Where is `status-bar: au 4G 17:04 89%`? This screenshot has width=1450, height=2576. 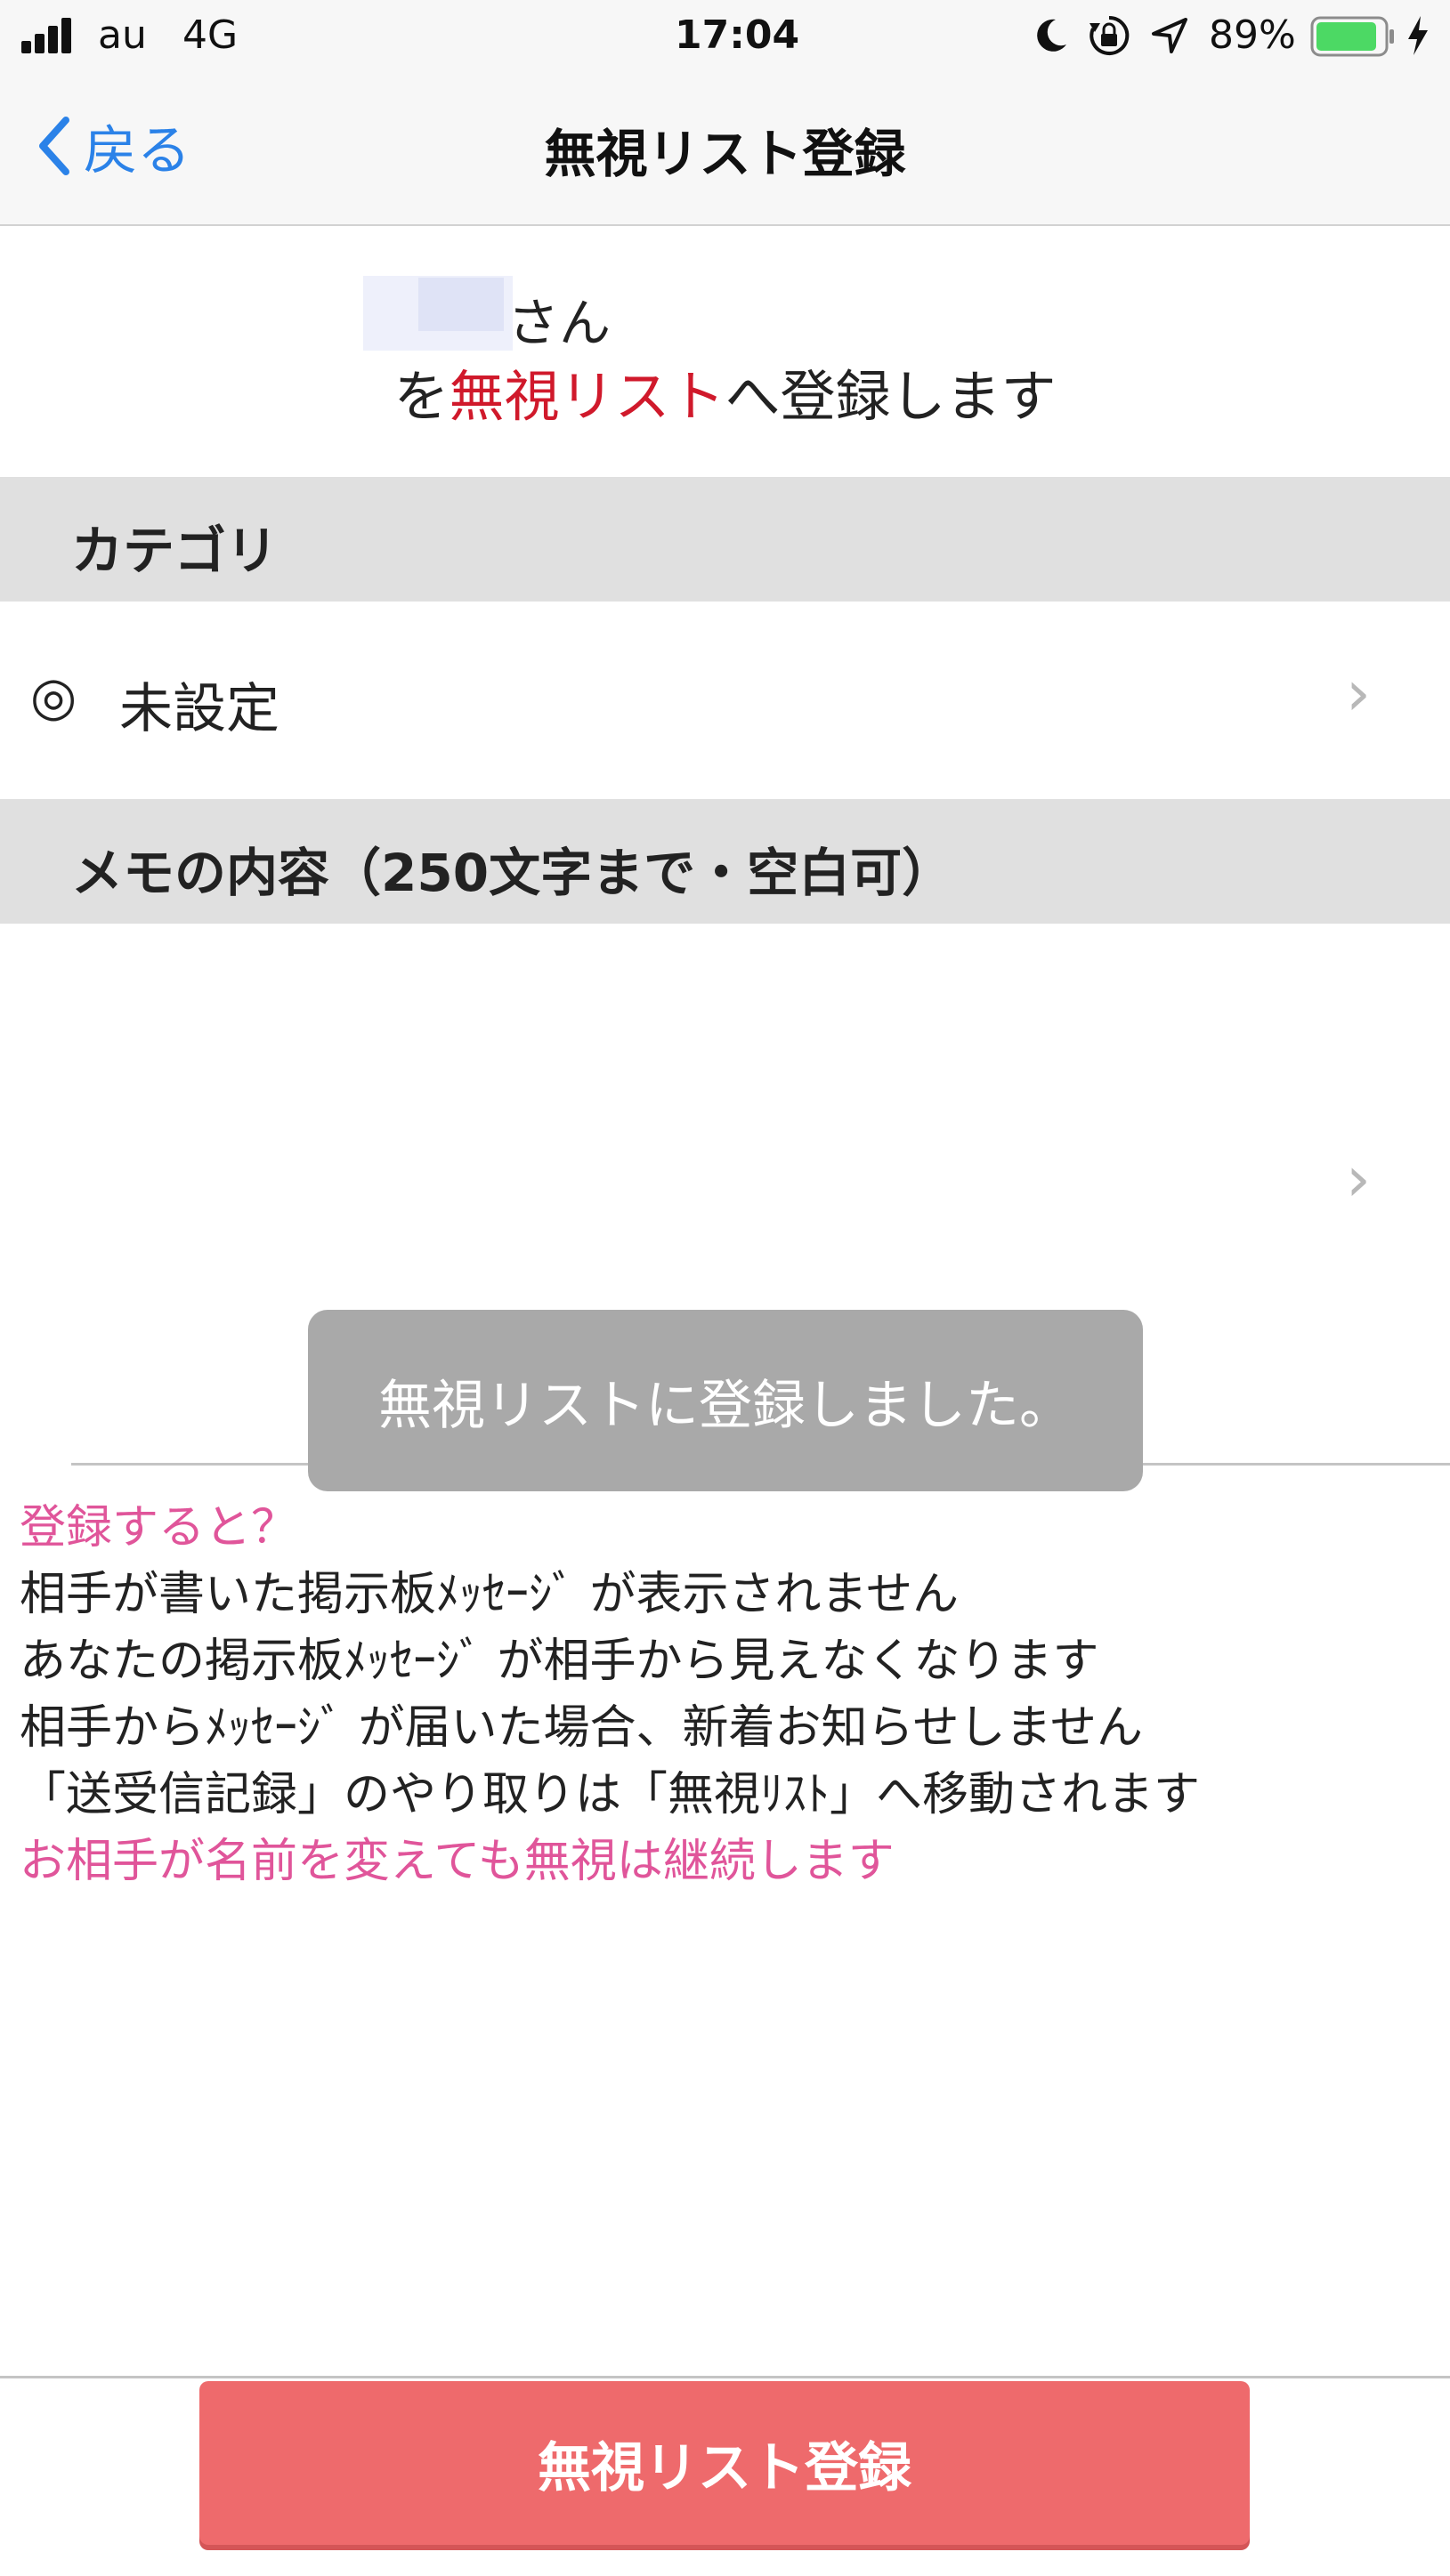
status-bar: au 4G 17:04 89% is located at coordinates (725, 35).